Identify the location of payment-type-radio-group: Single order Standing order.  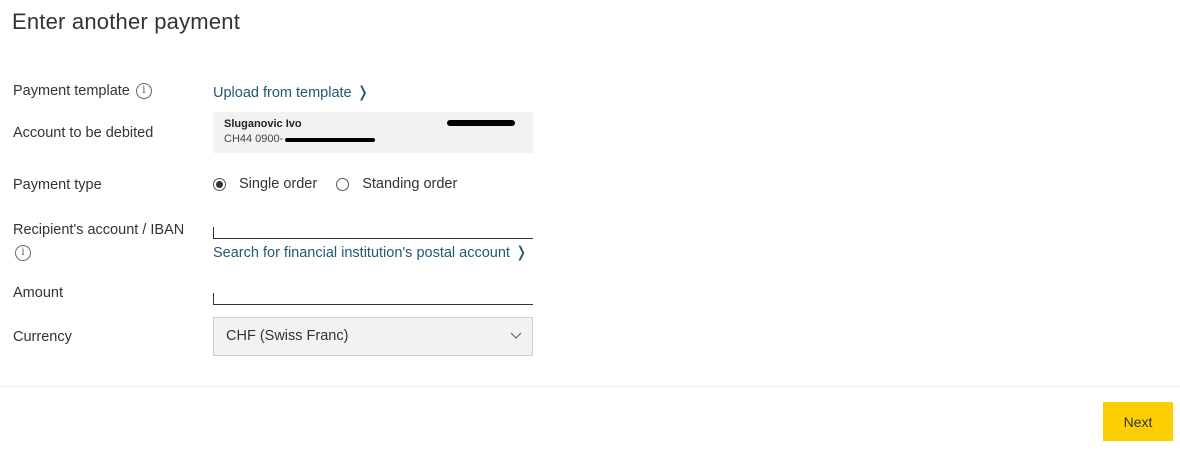
(344, 184).